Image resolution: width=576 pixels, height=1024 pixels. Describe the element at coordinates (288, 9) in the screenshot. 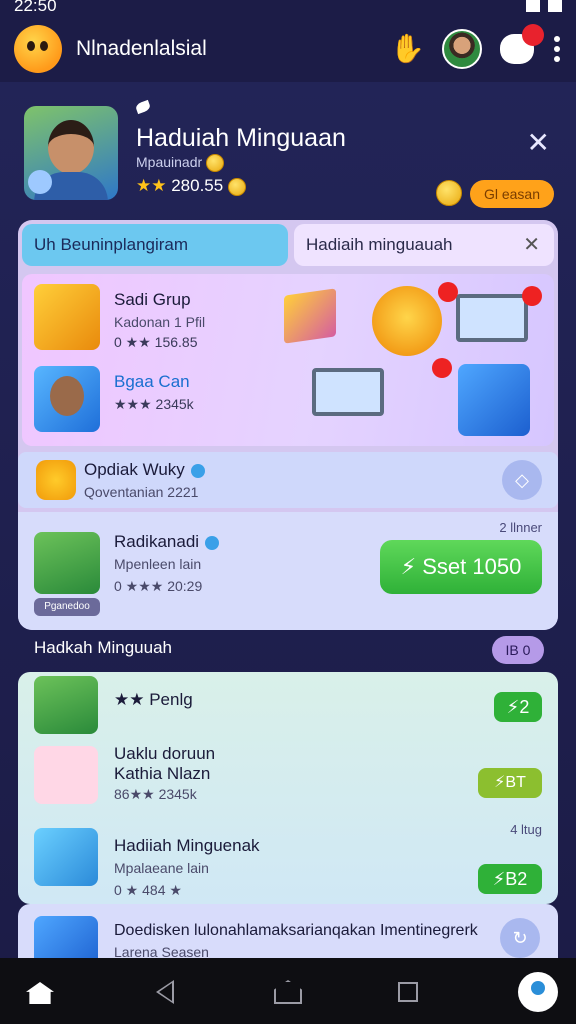

I see `status-bar: 22:50` at that location.